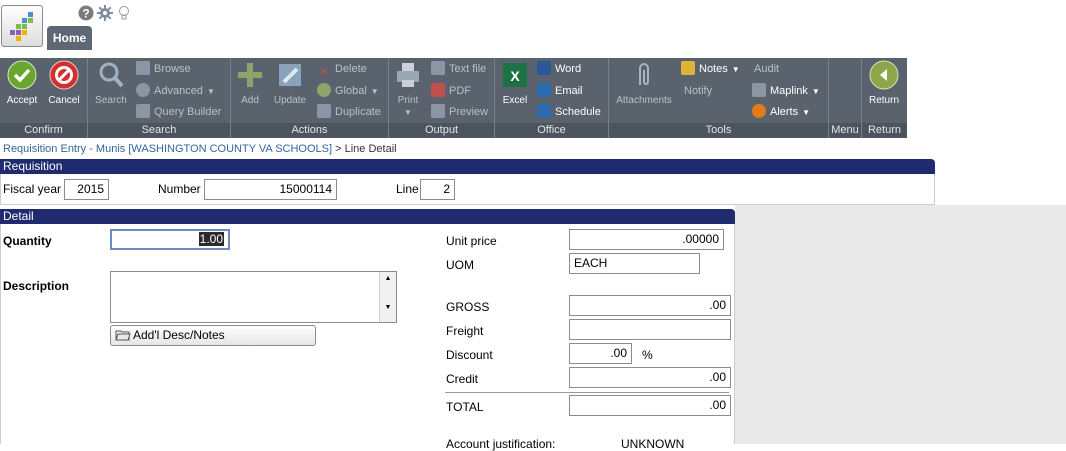 This screenshot has width=1066, height=451. What do you see at coordinates (358, 112) in the screenshot?
I see `duplicate-label: Duplicate` at bounding box center [358, 112].